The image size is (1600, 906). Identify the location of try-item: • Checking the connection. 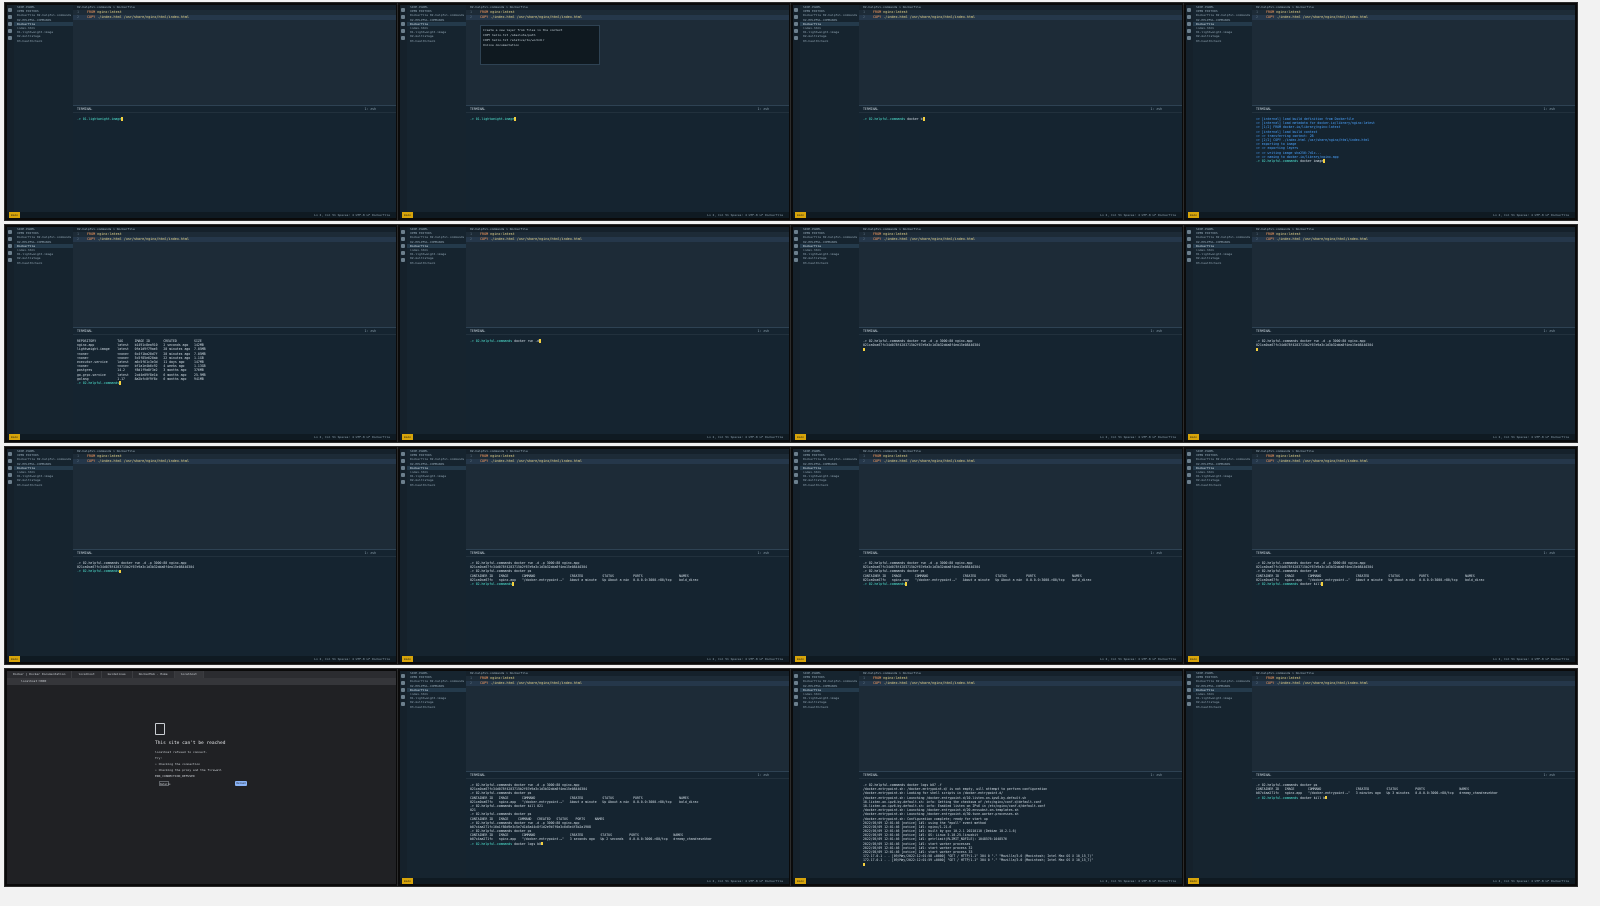
(205, 764).